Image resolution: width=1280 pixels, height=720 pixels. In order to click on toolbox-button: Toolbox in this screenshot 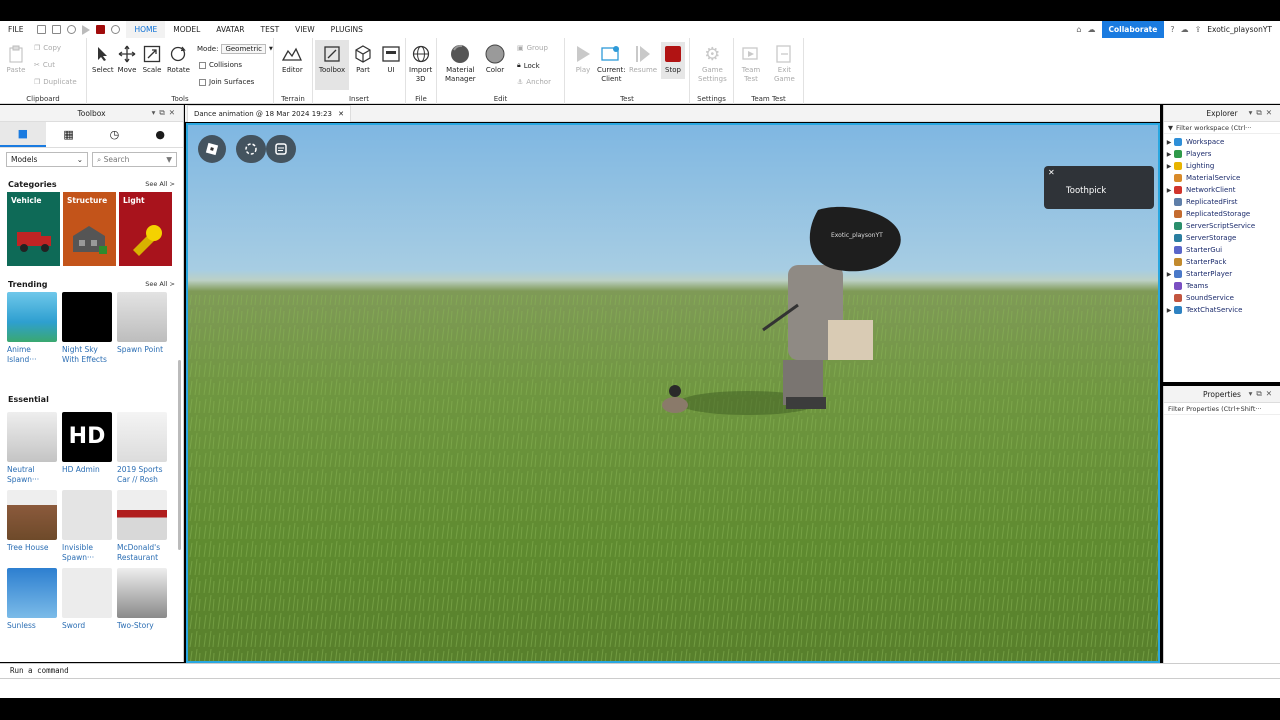, I will do `click(332, 65)`.